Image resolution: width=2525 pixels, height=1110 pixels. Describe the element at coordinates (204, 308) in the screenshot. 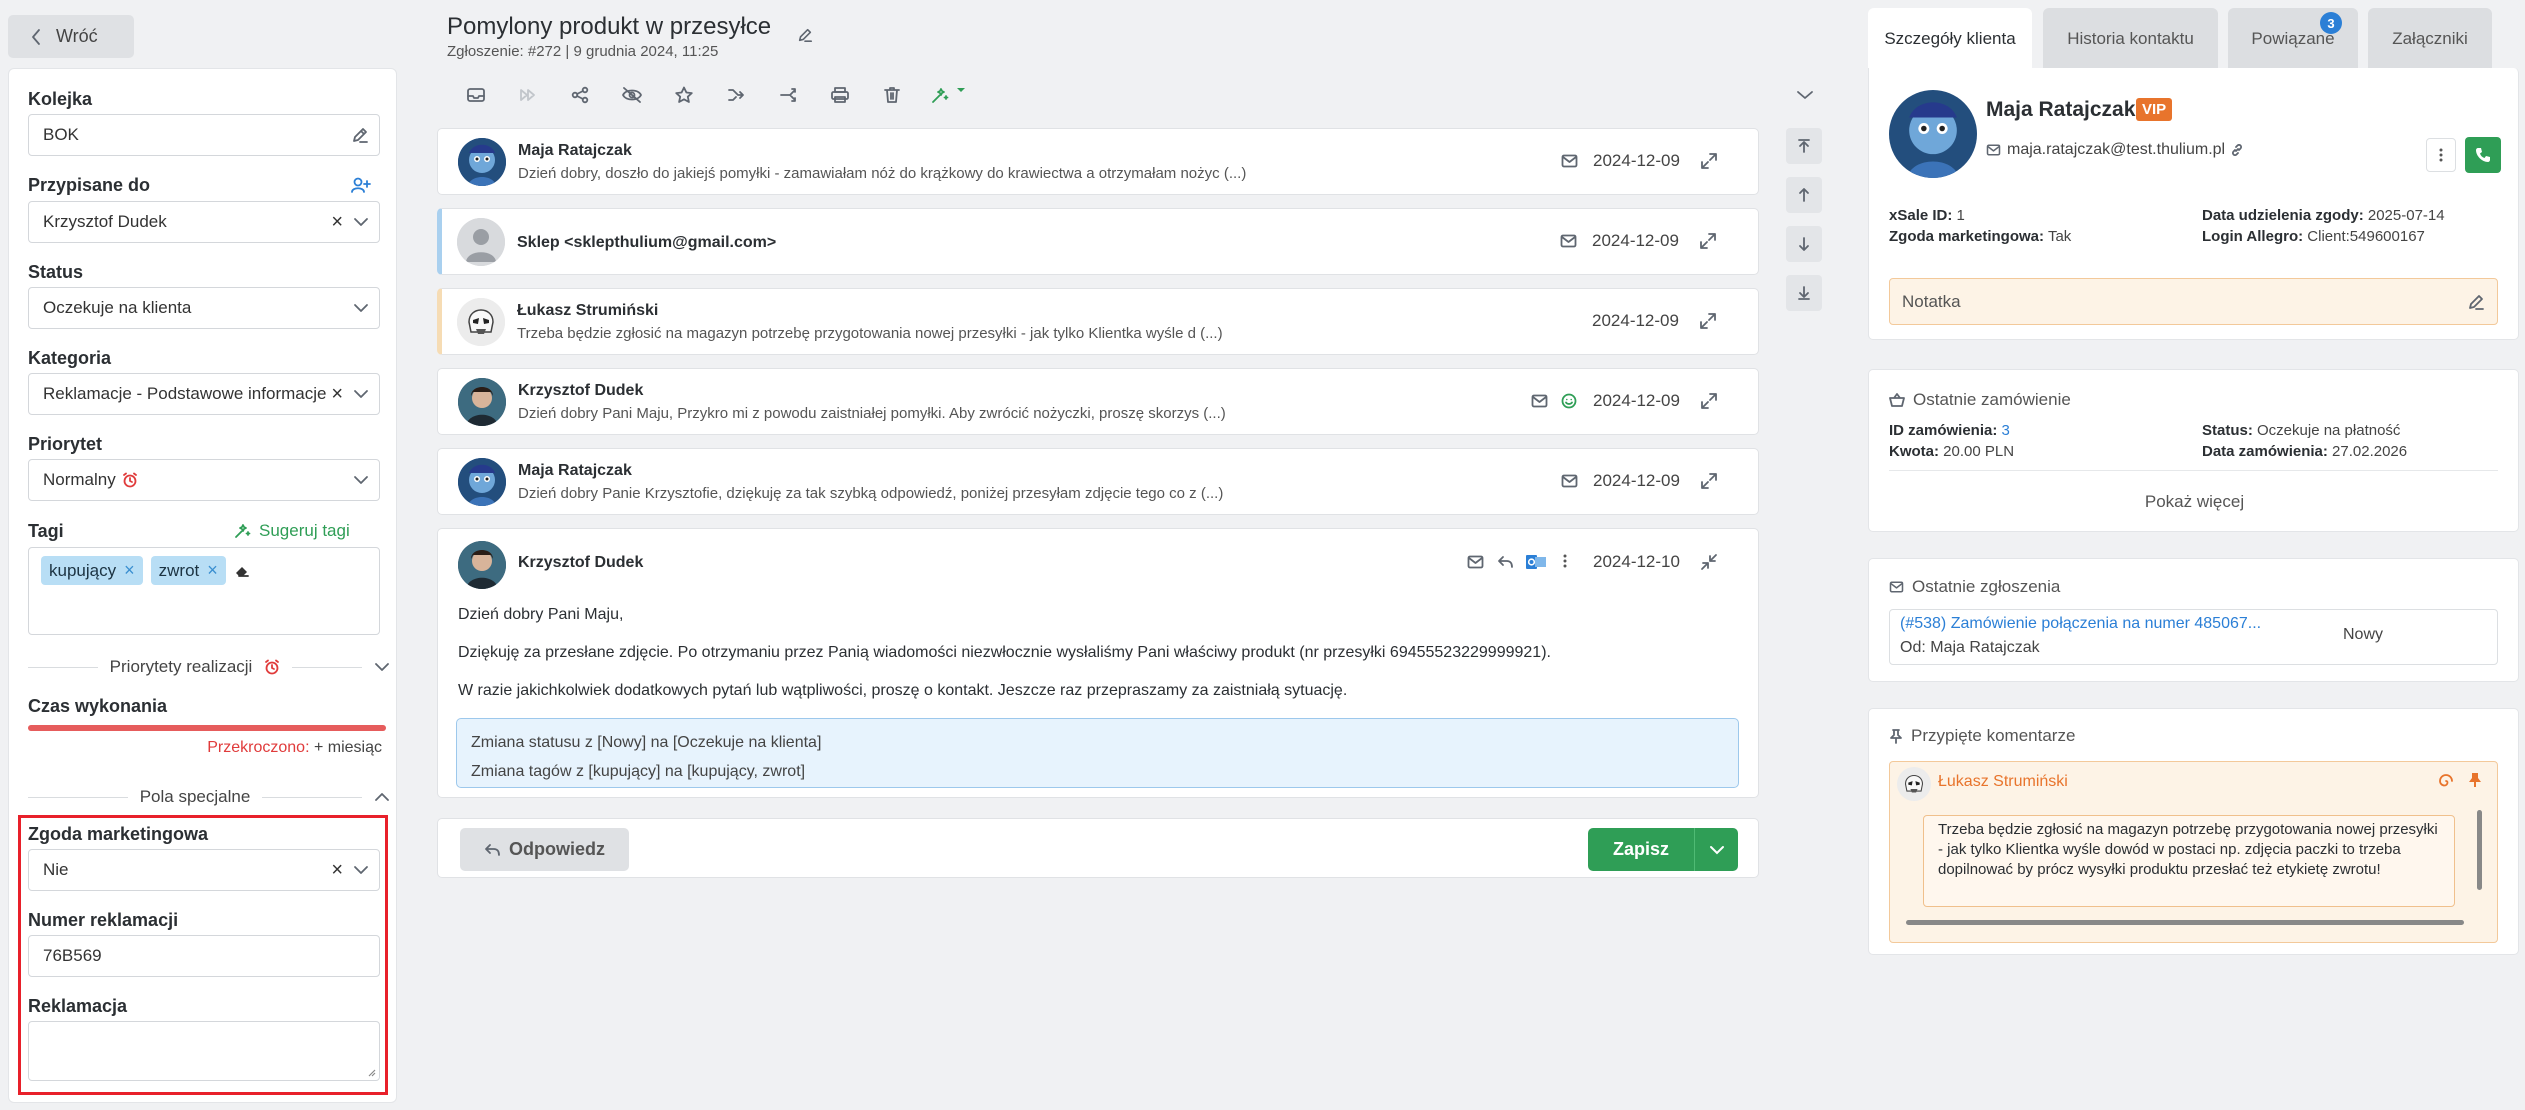

I see `status-select: Oczekuje na klienta` at that location.